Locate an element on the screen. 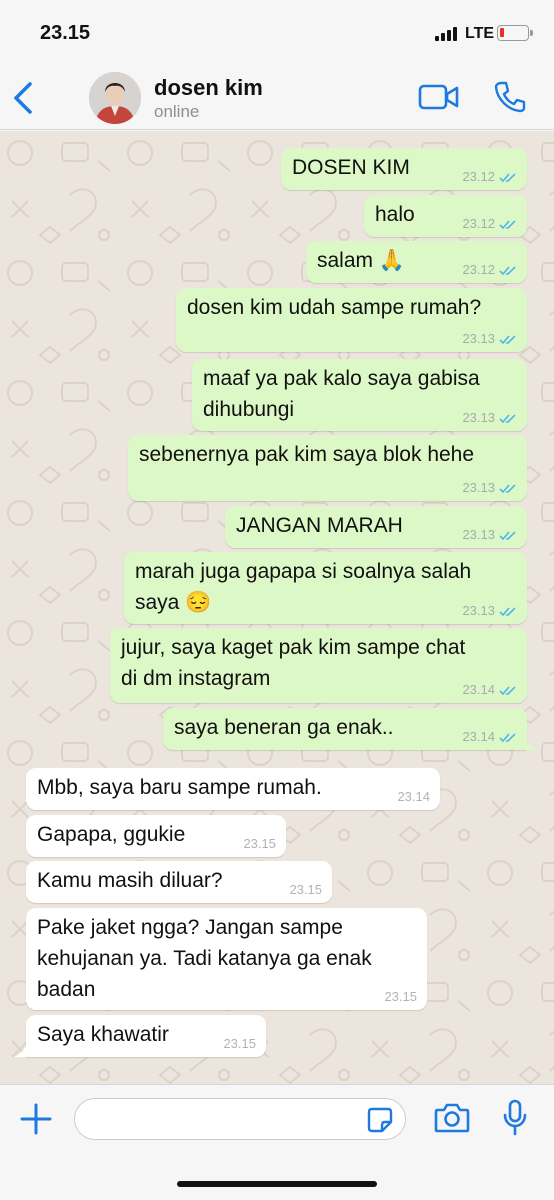 This screenshot has height=1200, width=554. battery-icon is located at coordinates (515, 33).